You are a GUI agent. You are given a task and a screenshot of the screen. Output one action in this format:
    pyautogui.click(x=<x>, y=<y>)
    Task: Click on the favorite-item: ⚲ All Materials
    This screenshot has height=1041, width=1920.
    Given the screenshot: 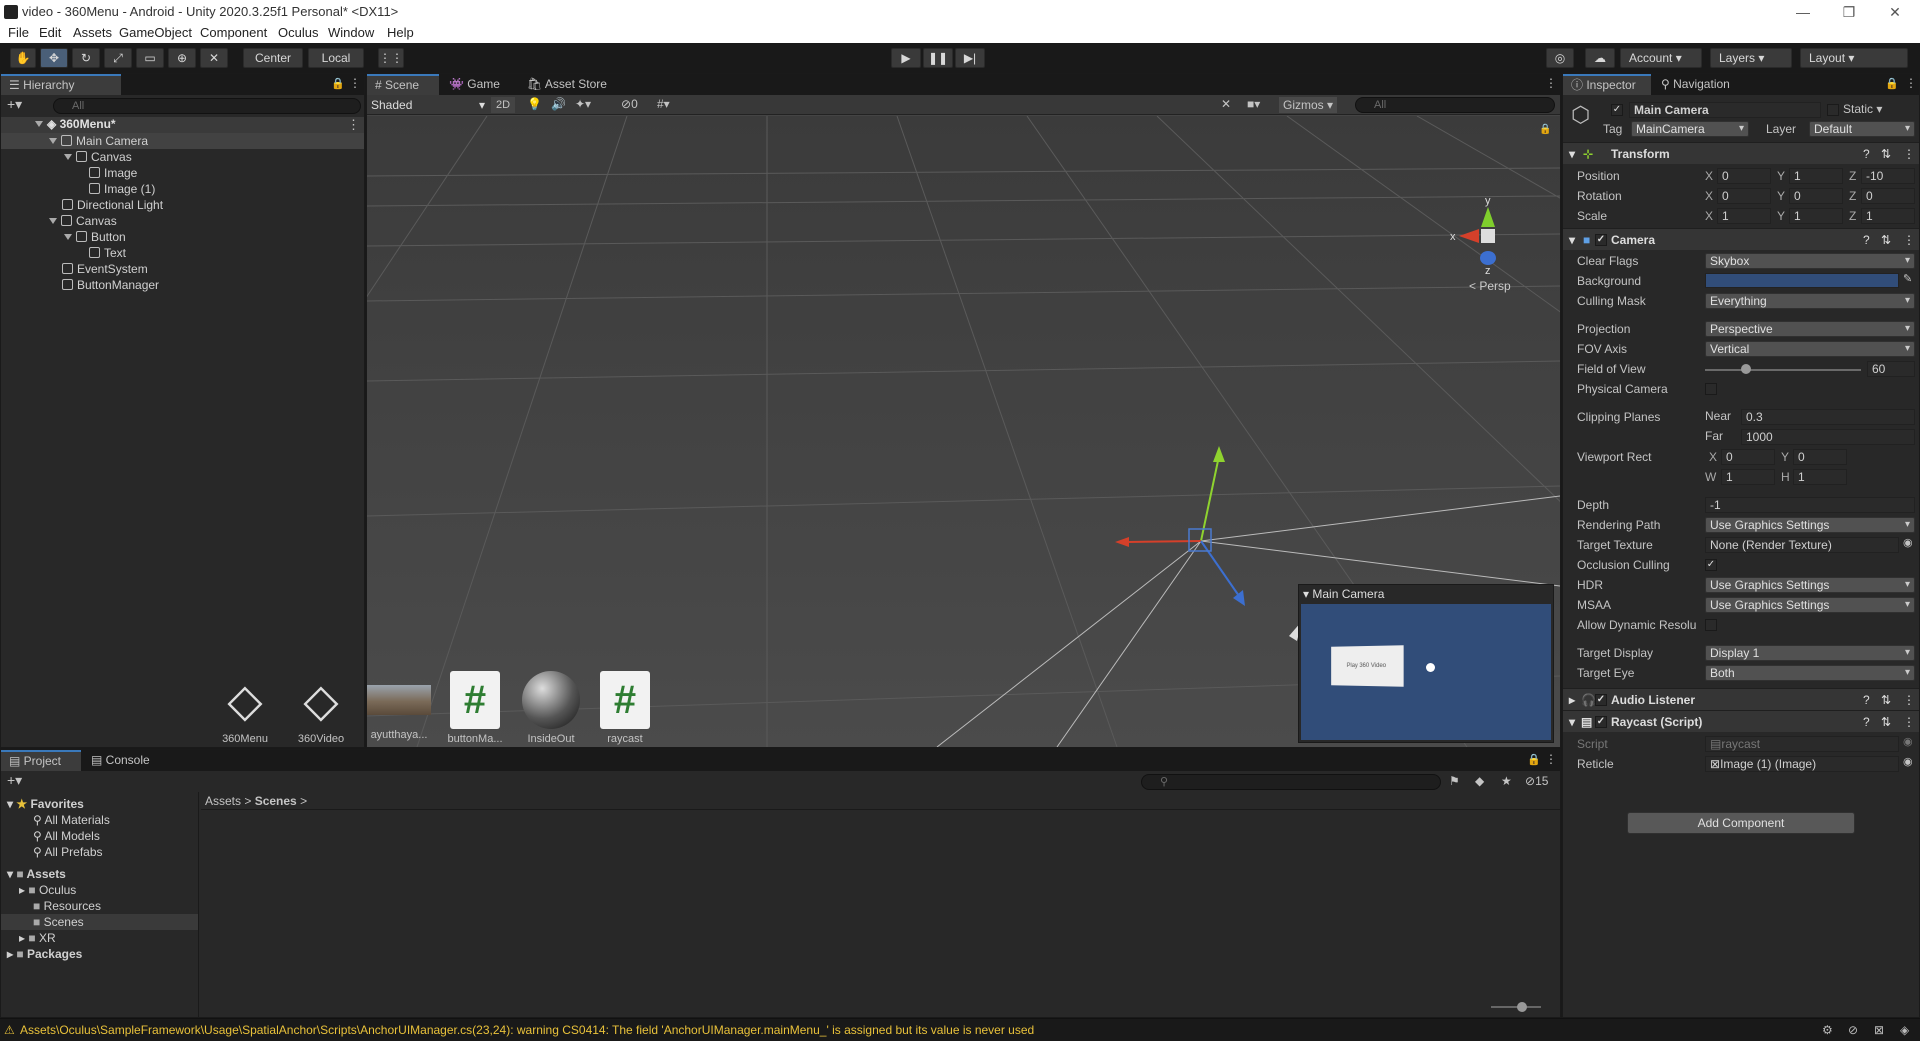 What is the action you would take?
    pyautogui.click(x=71, y=820)
    